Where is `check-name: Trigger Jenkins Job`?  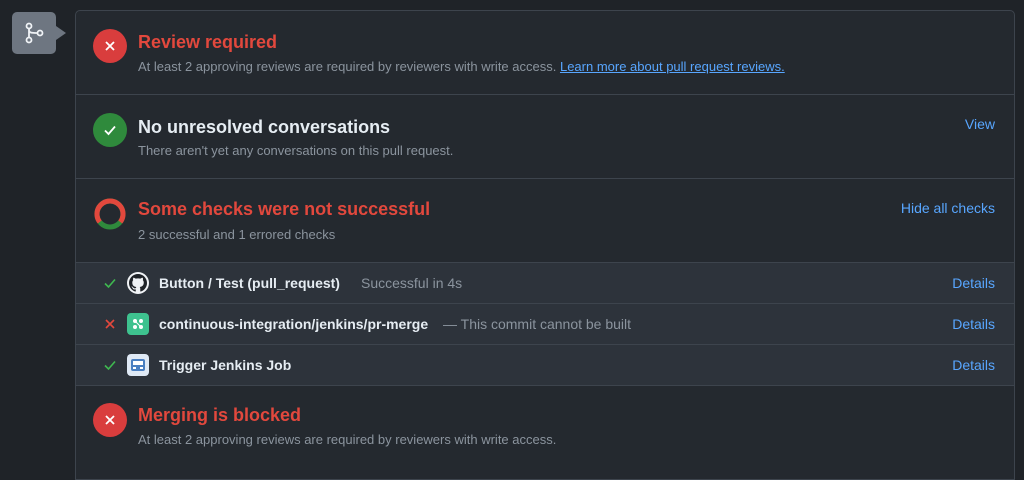 check-name: Trigger Jenkins Job is located at coordinates (225, 365).